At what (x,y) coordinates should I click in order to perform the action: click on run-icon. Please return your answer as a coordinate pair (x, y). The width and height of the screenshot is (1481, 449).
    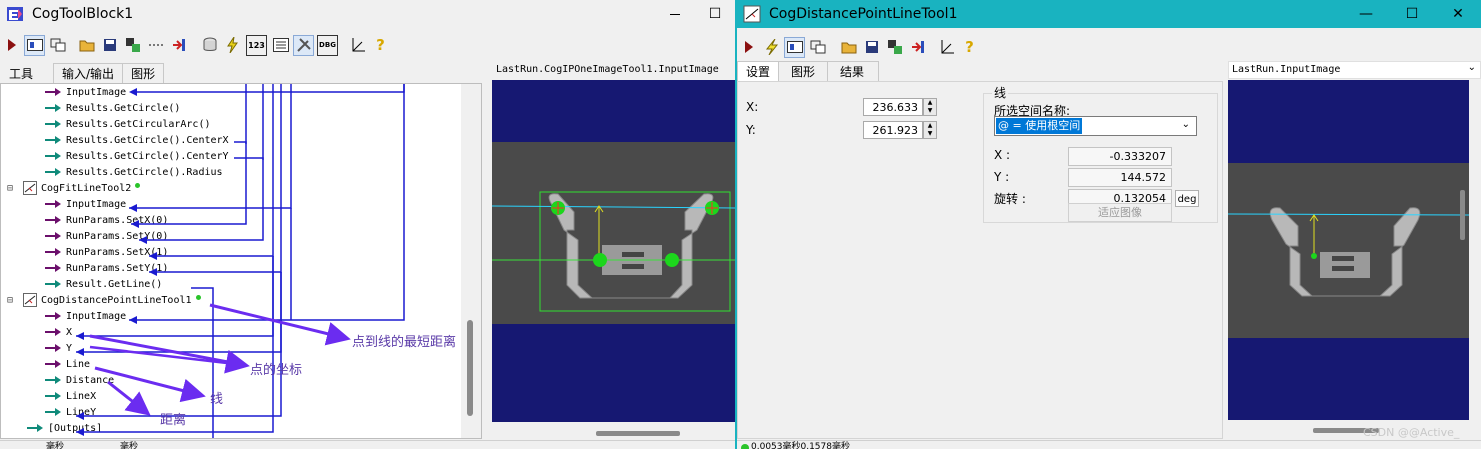
    Looking at the image, I should click on (748, 47).